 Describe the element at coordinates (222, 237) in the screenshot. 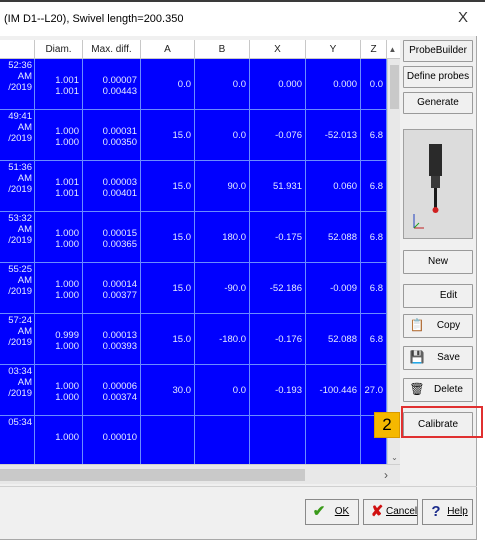

I see `cell-b: 180.0` at that location.